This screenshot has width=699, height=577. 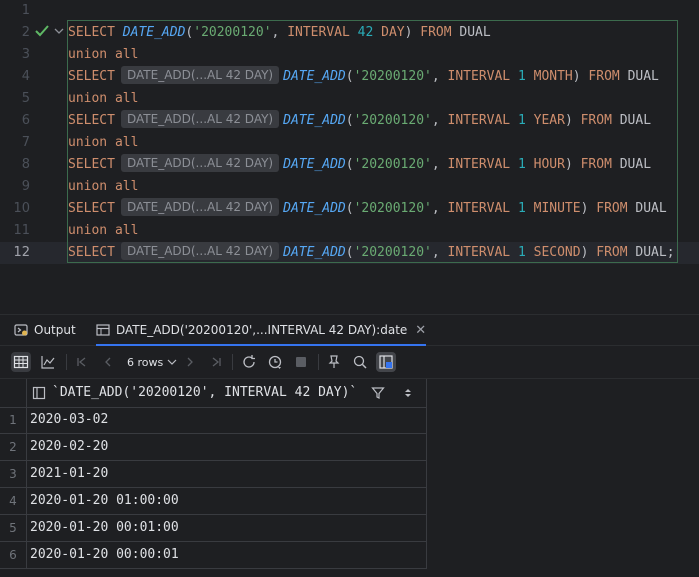 I want to click on table-row: 3 2021-01-20, so click(x=213, y=474).